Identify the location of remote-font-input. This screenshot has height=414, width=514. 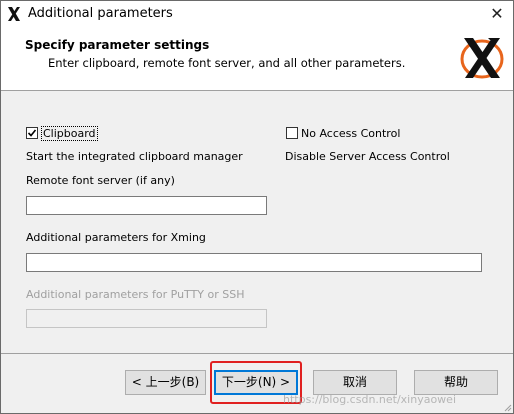
(146, 205).